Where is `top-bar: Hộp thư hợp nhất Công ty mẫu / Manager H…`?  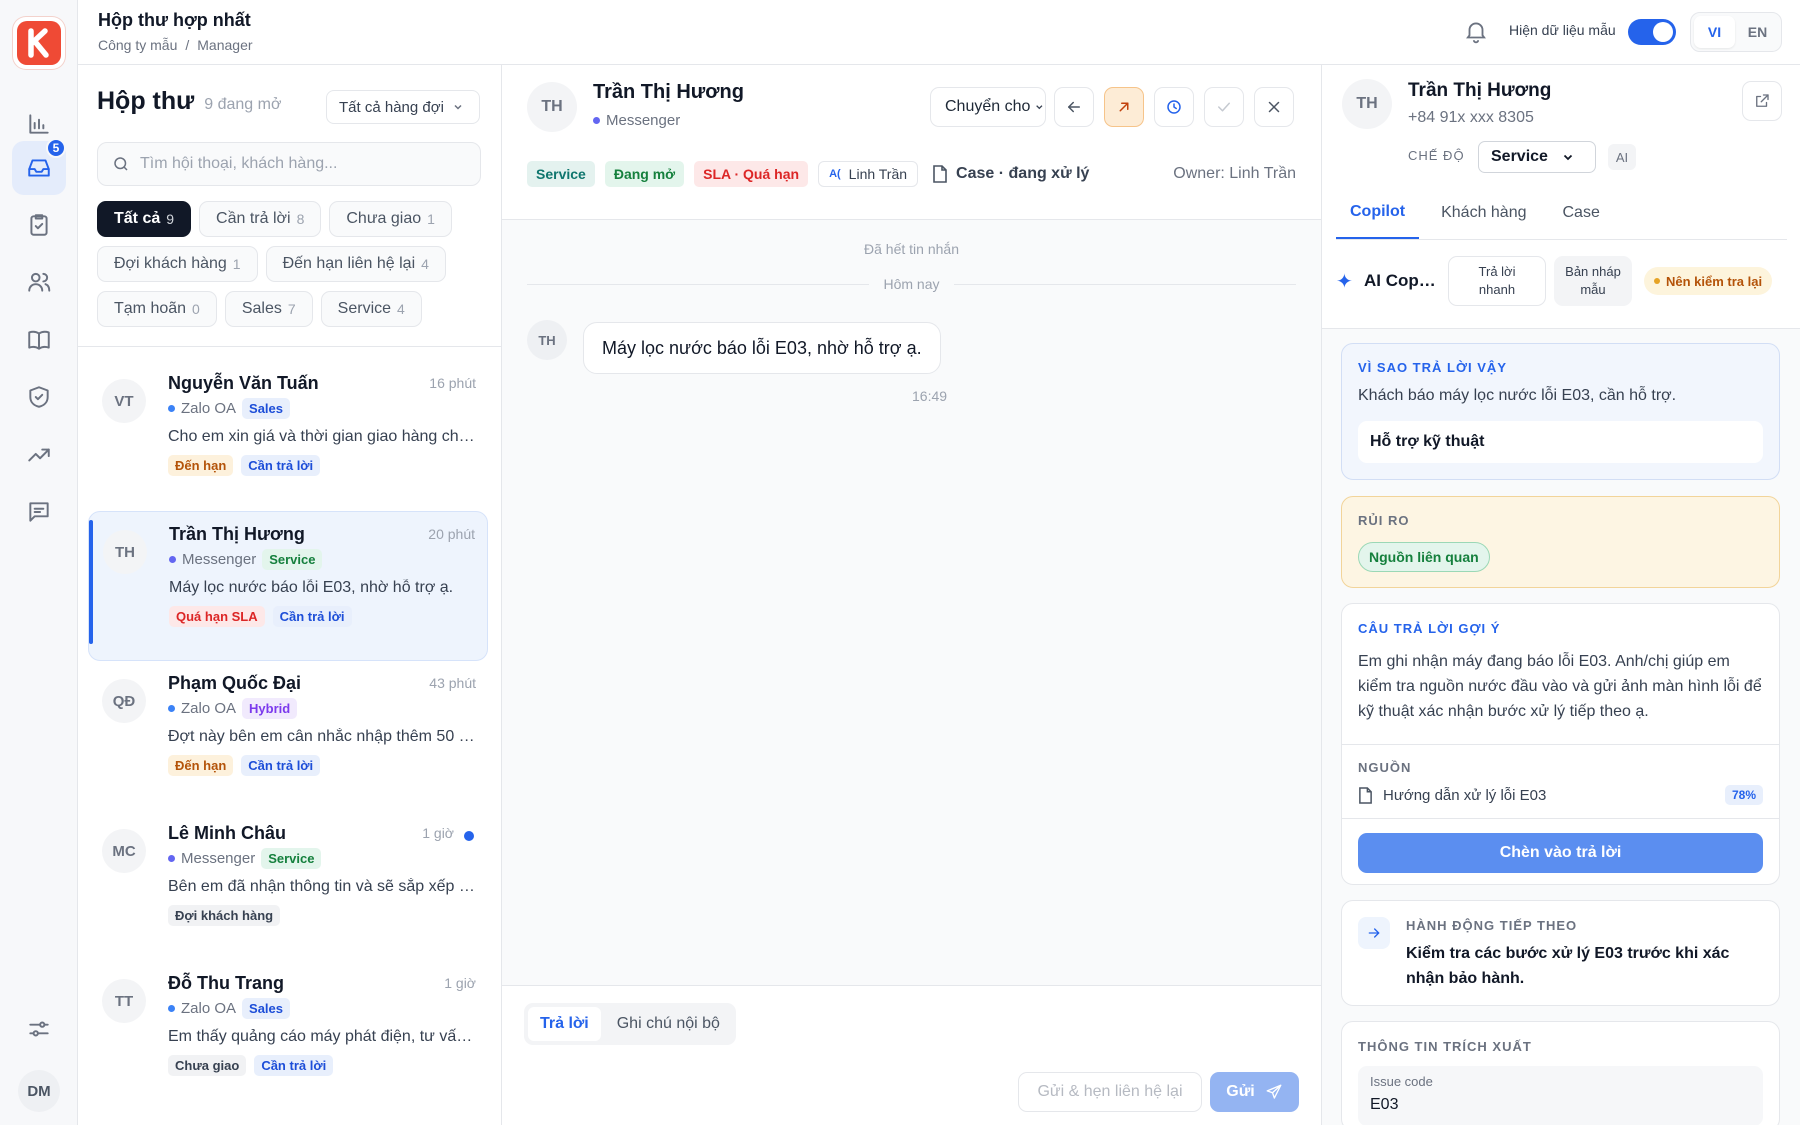
top-bar: Hộp thư hợp nhất Công ty mẫu / Manager H… is located at coordinates (939, 32).